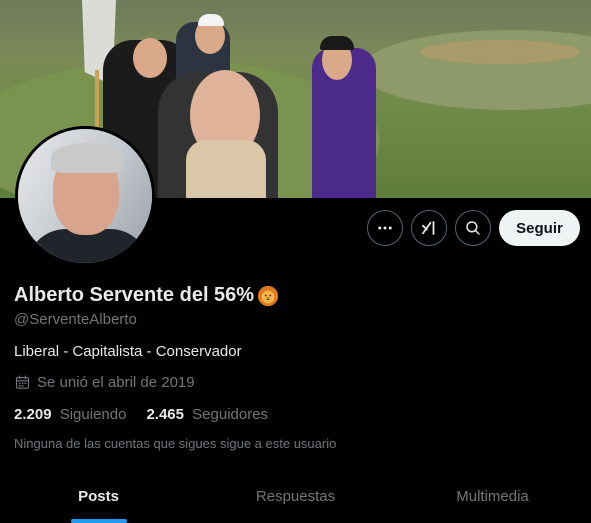  I want to click on avatar, so click(85, 196).